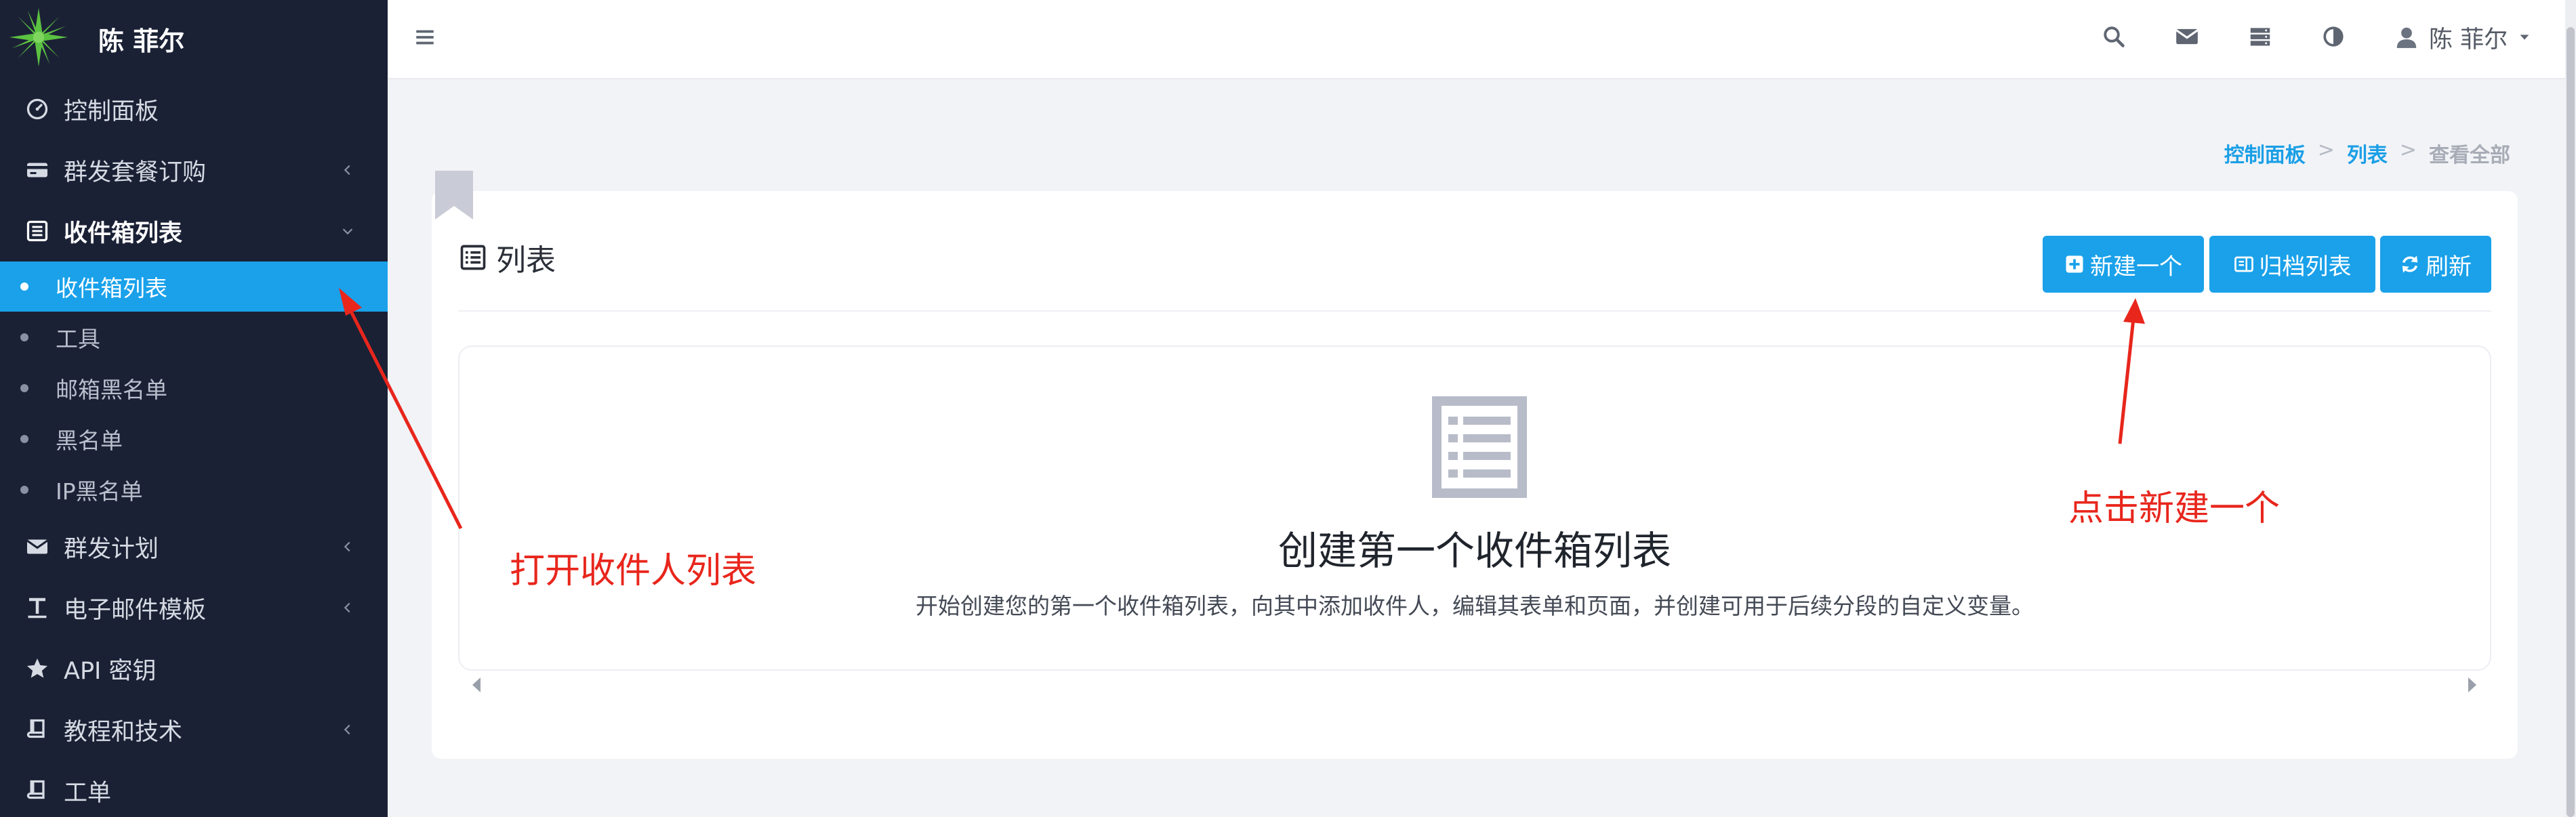  Describe the element at coordinates (2472, 685) in the screenshot. I see `scroll-right-arrow-icon` at that location.